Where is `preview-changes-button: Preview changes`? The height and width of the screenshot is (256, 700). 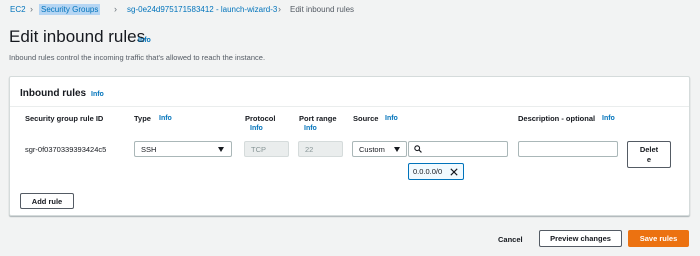 preview-changes-button: Preview changes is located at coordinates (580, 238).